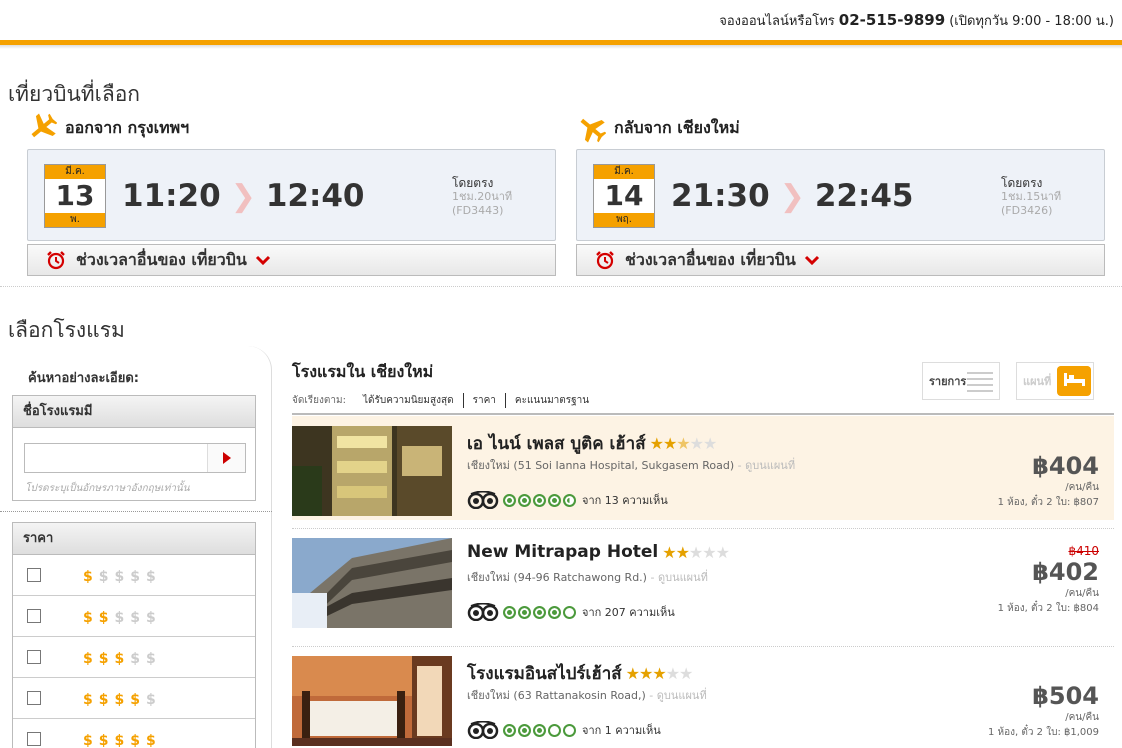  Describe the element at coordinates (562, 552) in the screenshot. I see `hotel-name-text: New Mitrapap Hotel` at that location.